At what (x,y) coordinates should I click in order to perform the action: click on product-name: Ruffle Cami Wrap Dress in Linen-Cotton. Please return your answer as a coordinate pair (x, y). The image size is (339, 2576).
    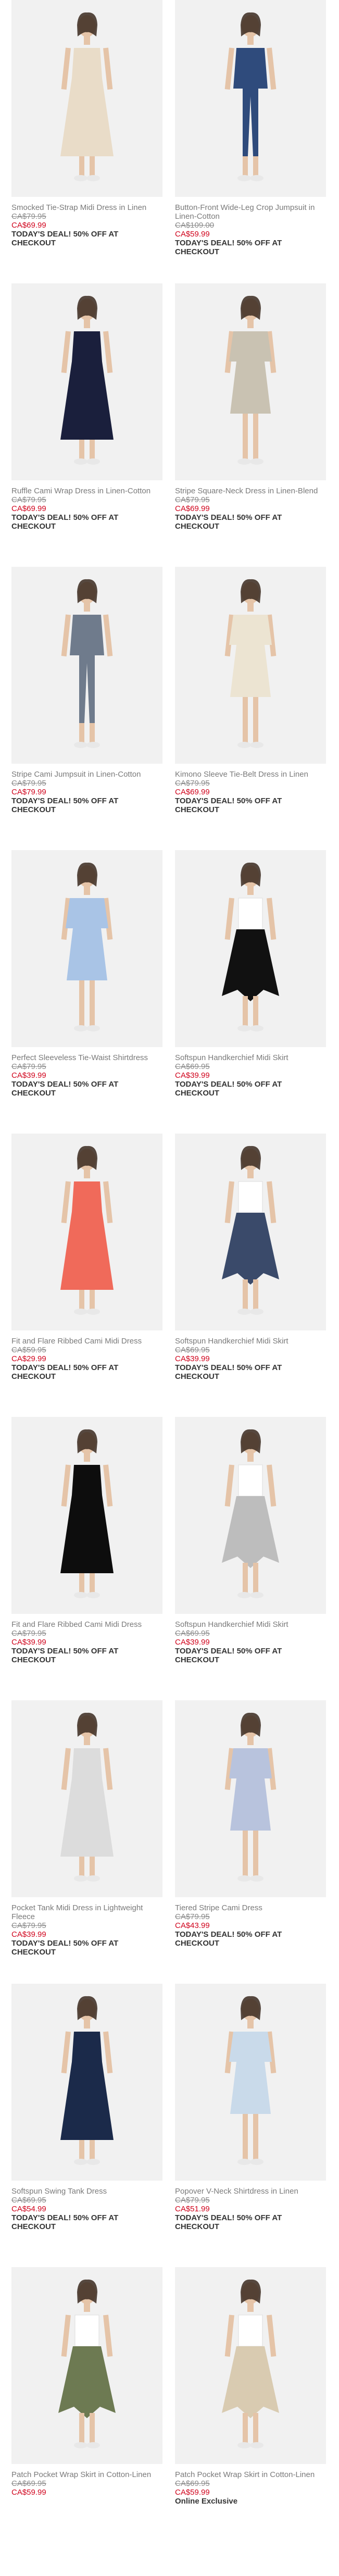
    Looking at the image, I should click on (86, 491).